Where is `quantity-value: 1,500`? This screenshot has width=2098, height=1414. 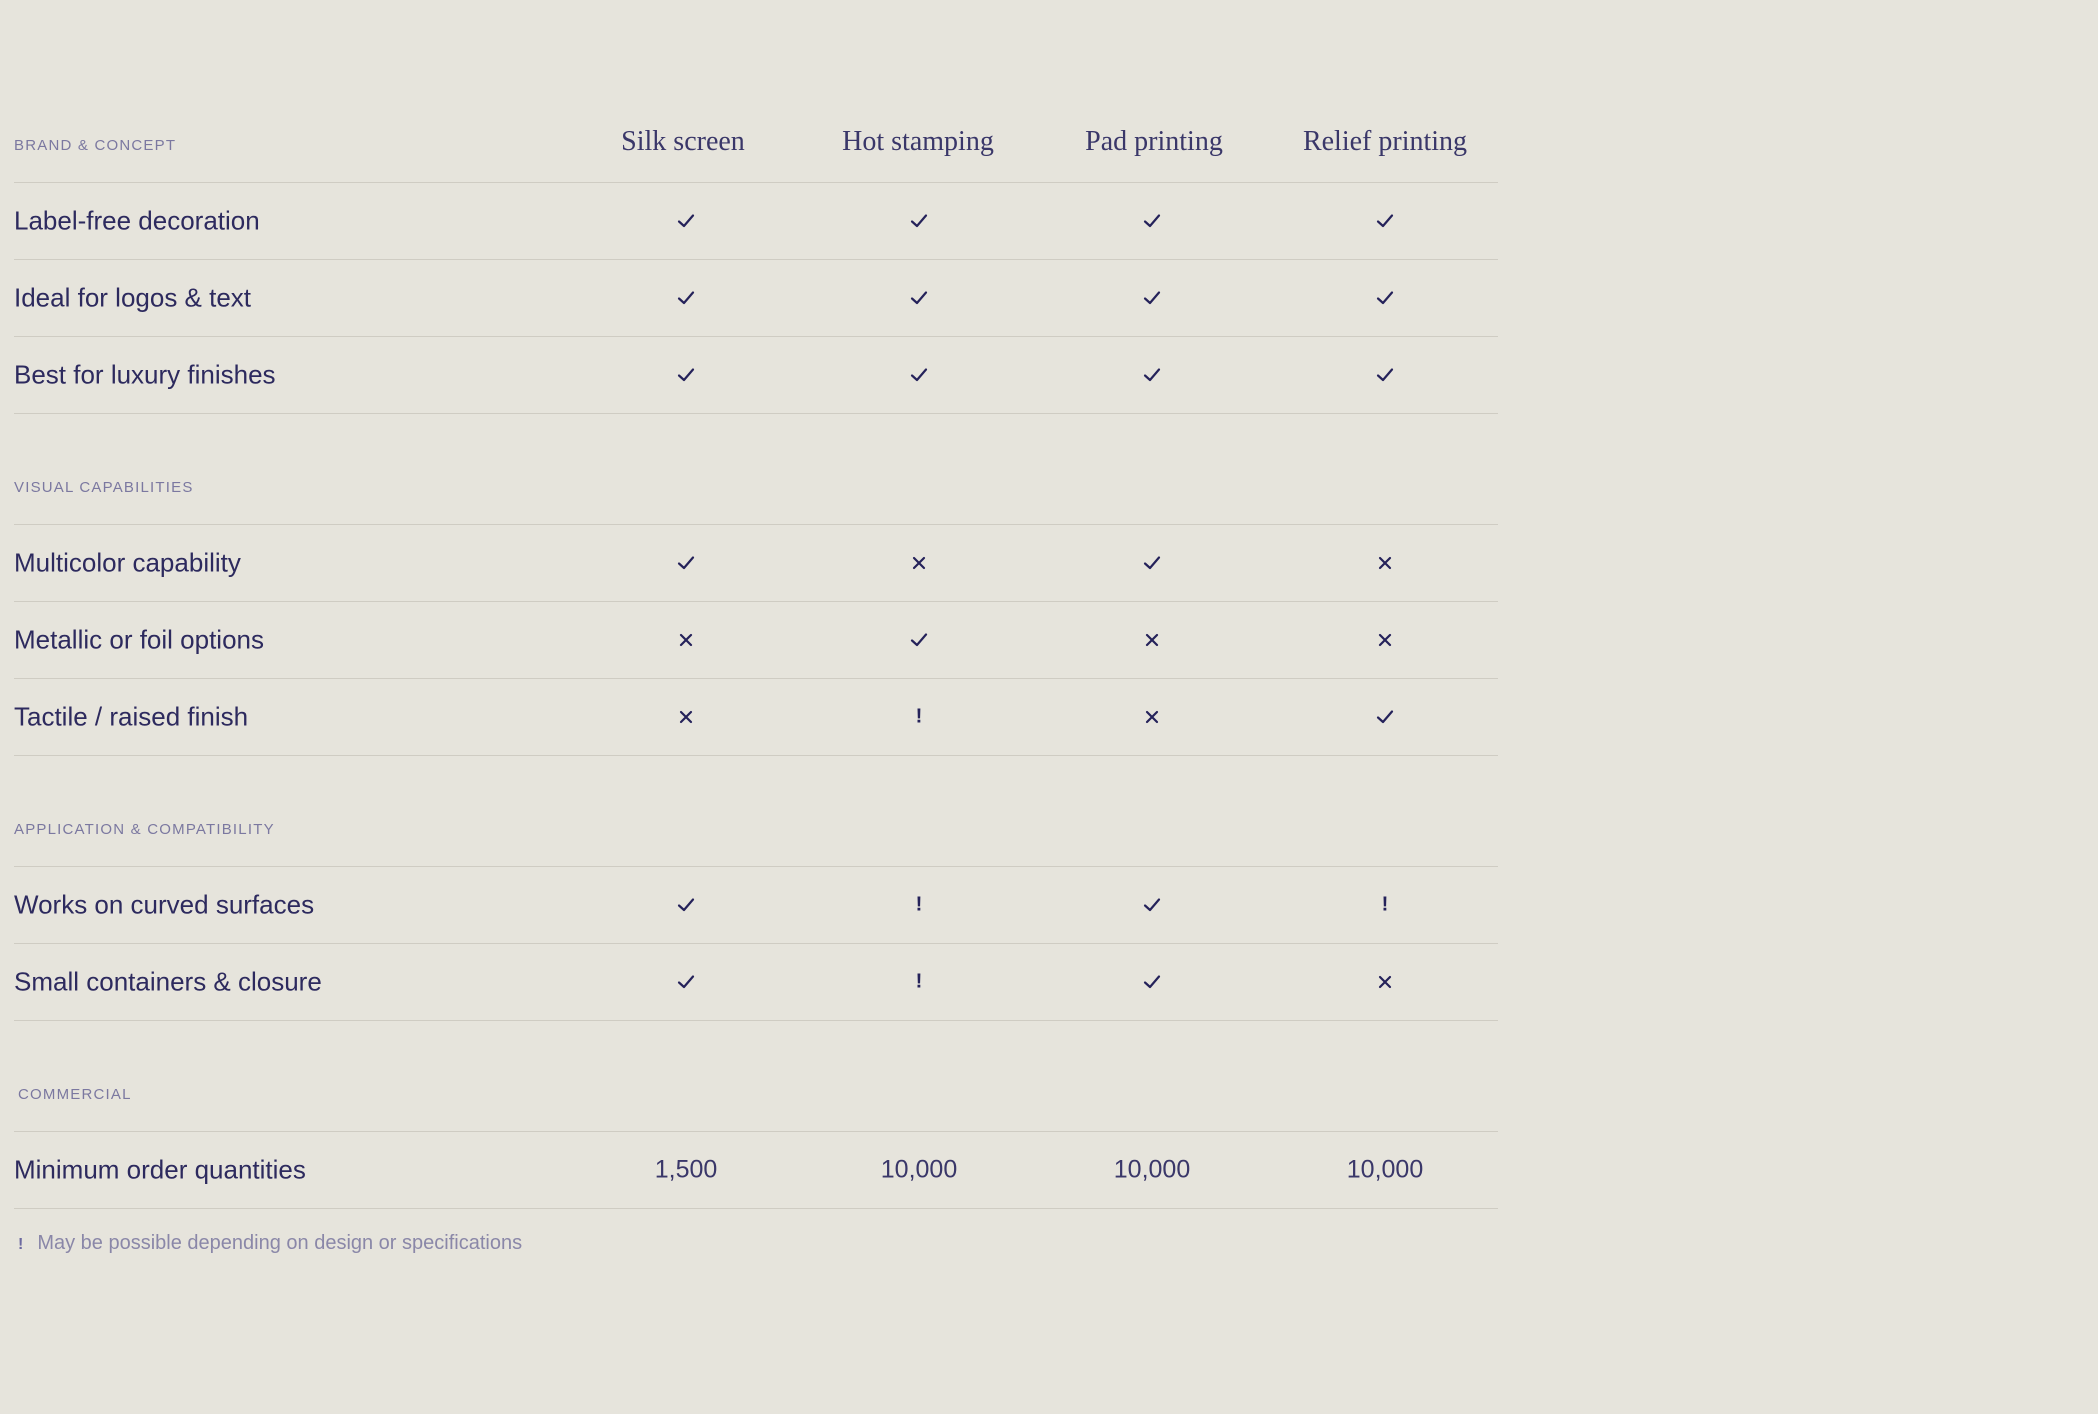
quantity-value: 1,500 is located at coordinates (686, 1169).